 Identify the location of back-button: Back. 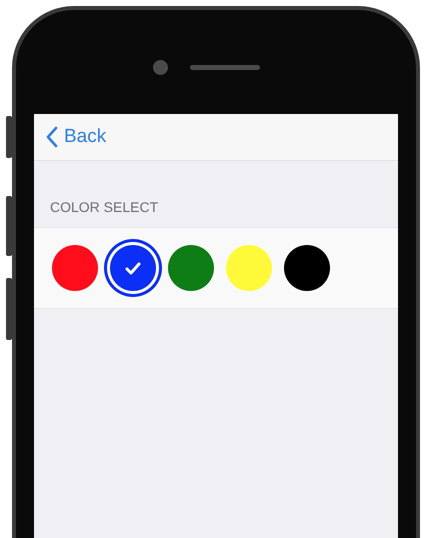
(76, 137).